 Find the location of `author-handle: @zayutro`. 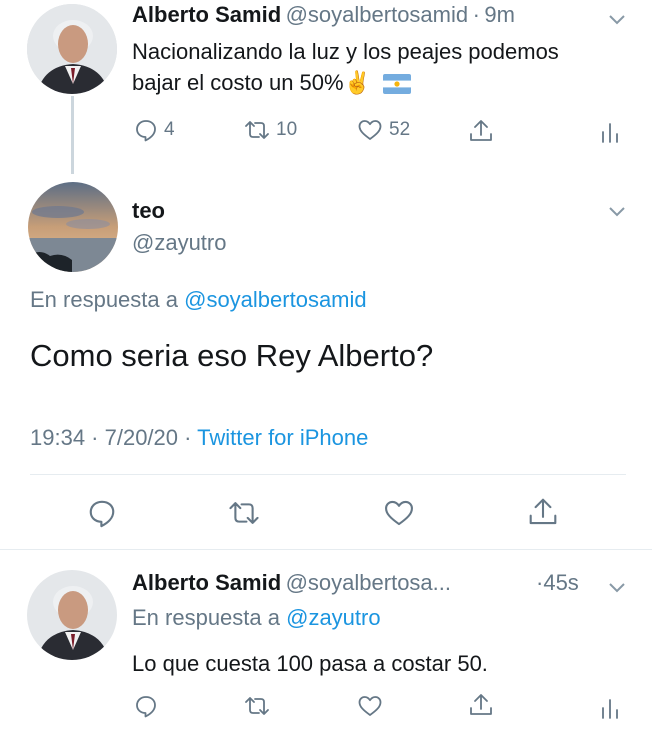

author-handle: @zayutro is located at coordinates (179, 243).